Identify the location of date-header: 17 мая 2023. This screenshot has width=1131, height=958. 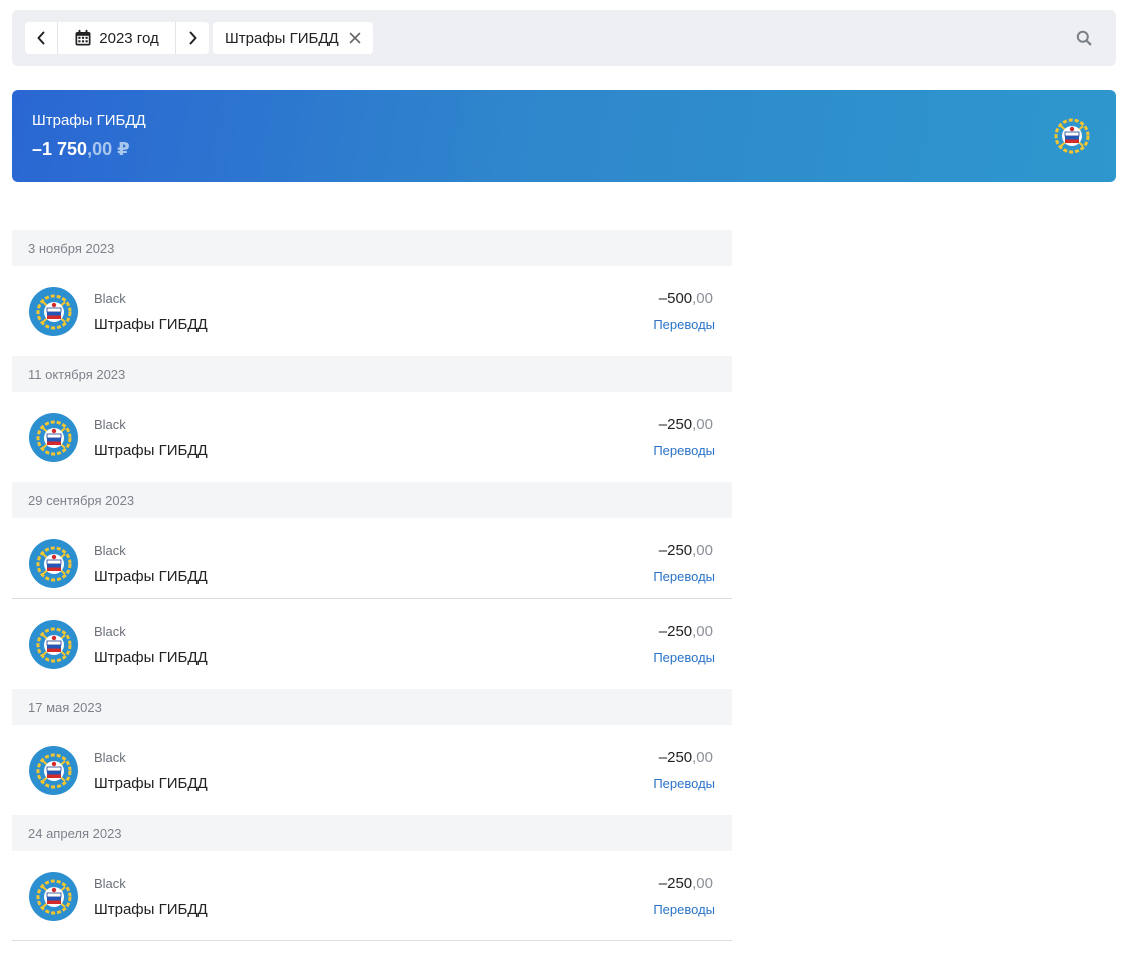
(372, 707).